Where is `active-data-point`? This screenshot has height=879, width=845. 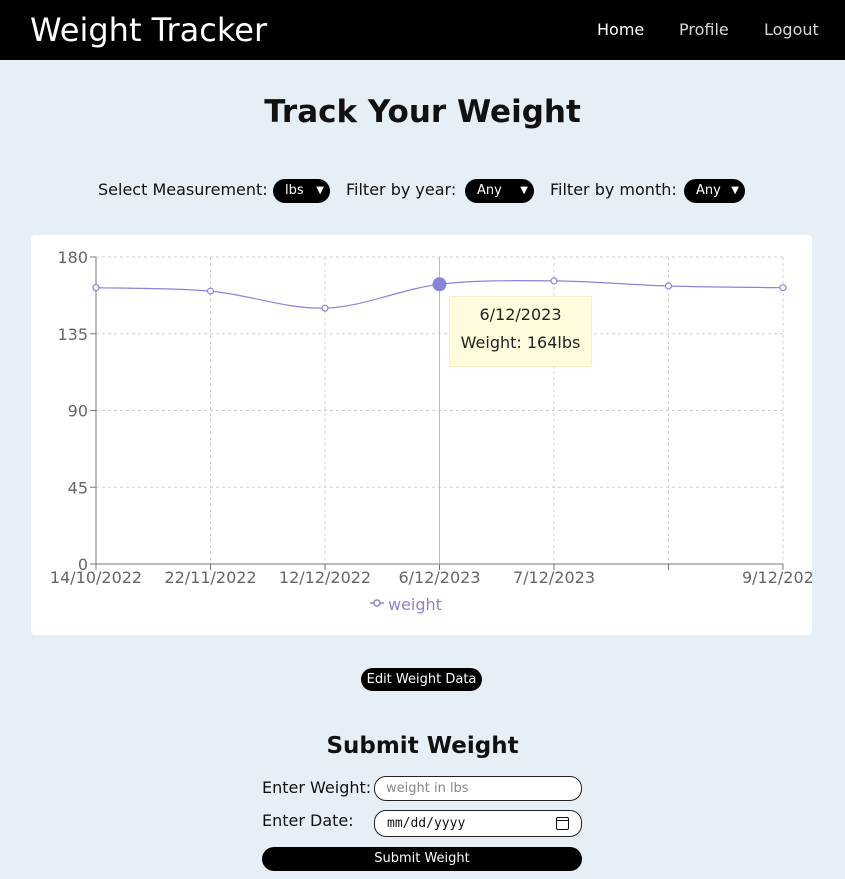 active-data-point is located at coordinates (439, 284).